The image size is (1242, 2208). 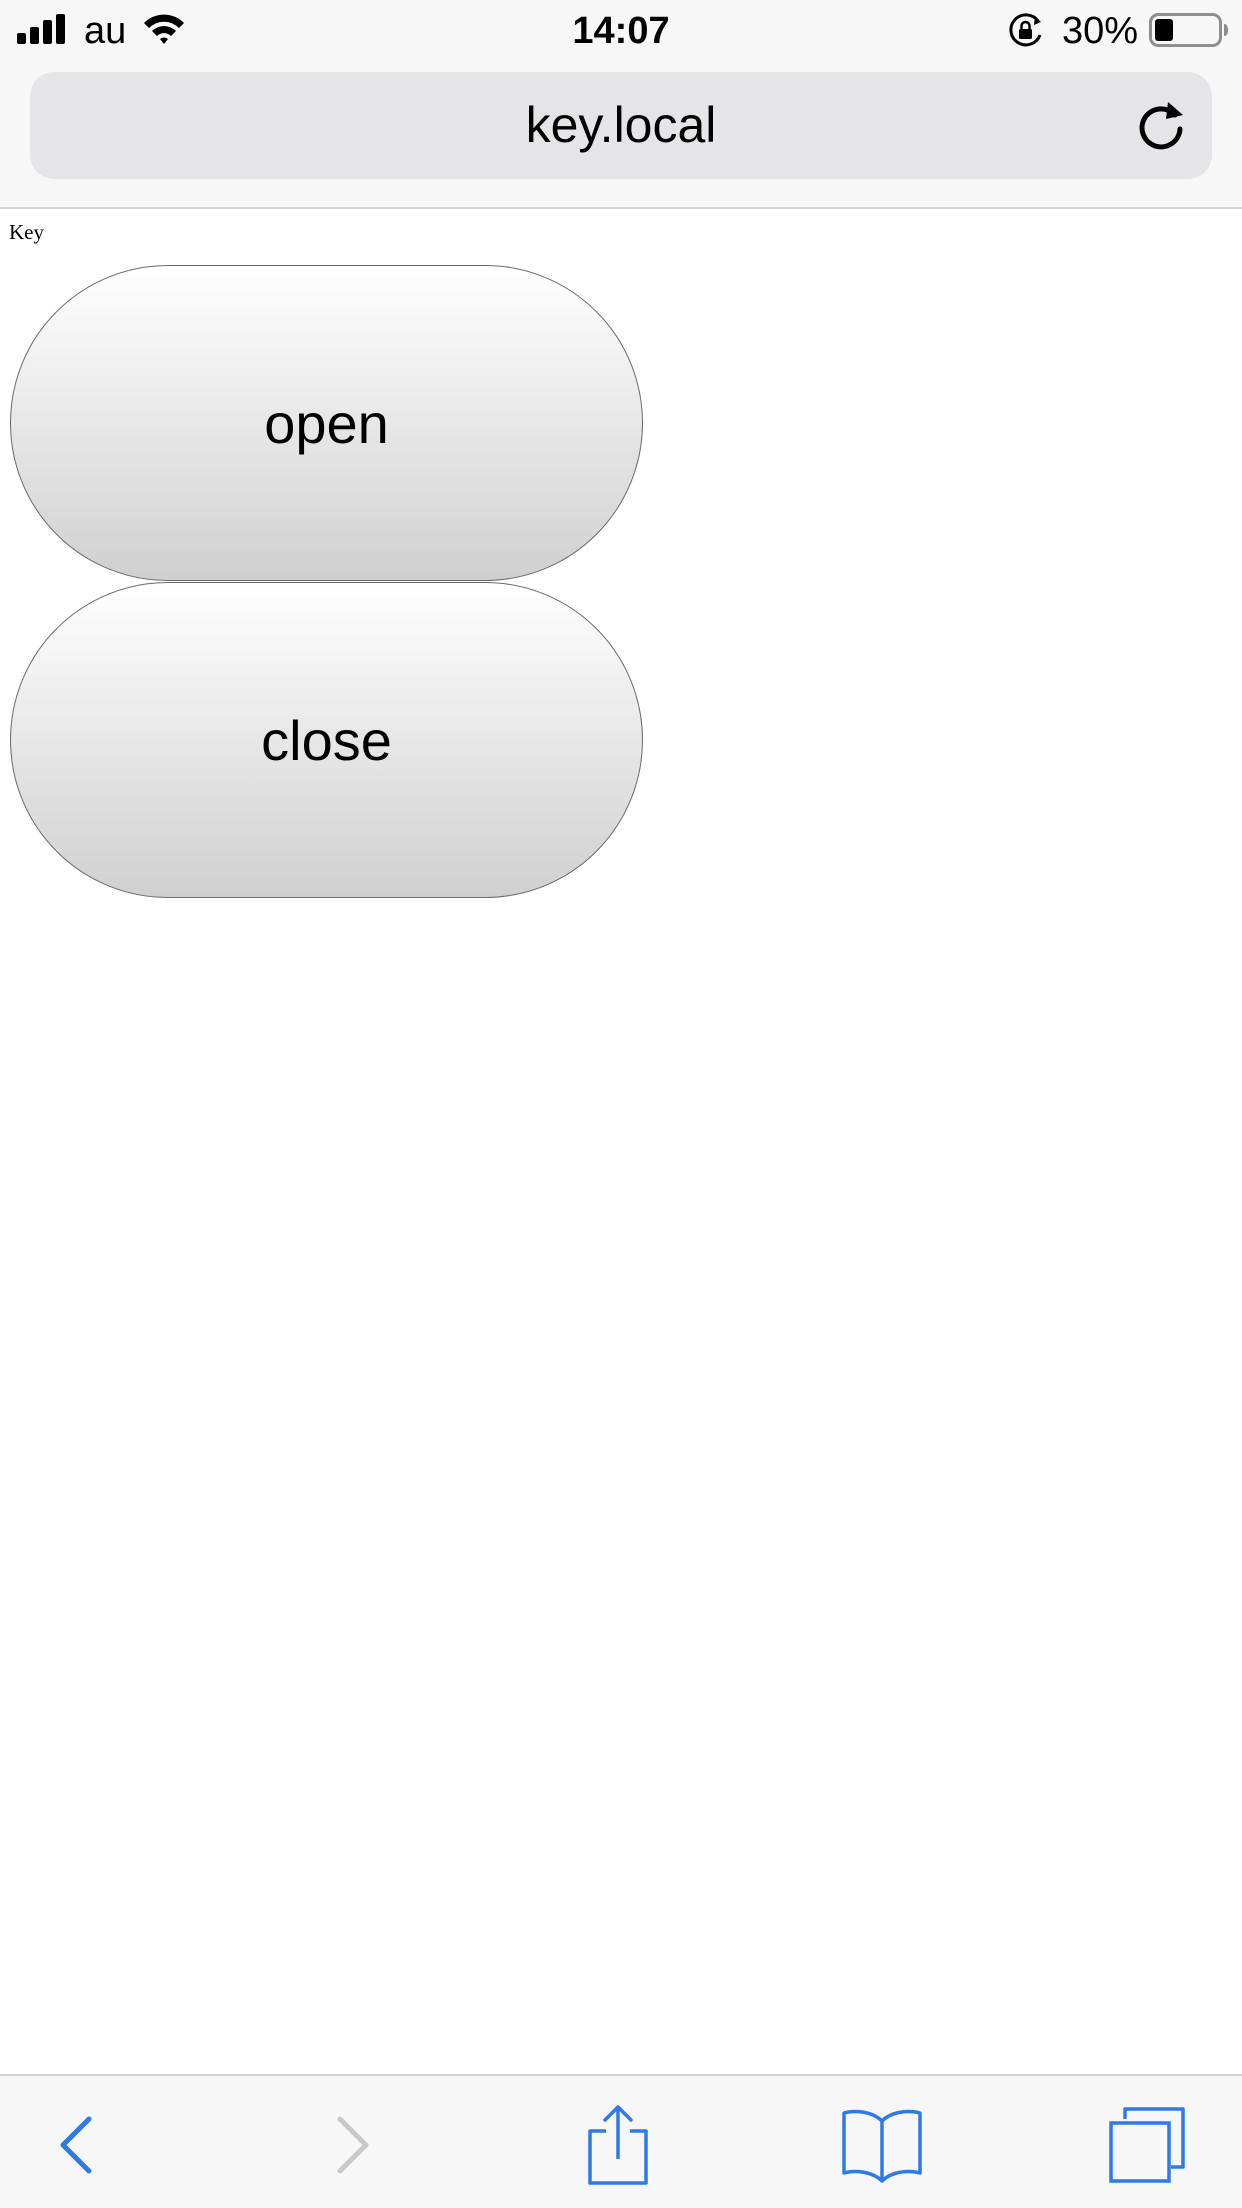 What do you see at coordinates (1161, 126) in the screenshot?
I see `reload-icon` at bounding box center [1161, 126].